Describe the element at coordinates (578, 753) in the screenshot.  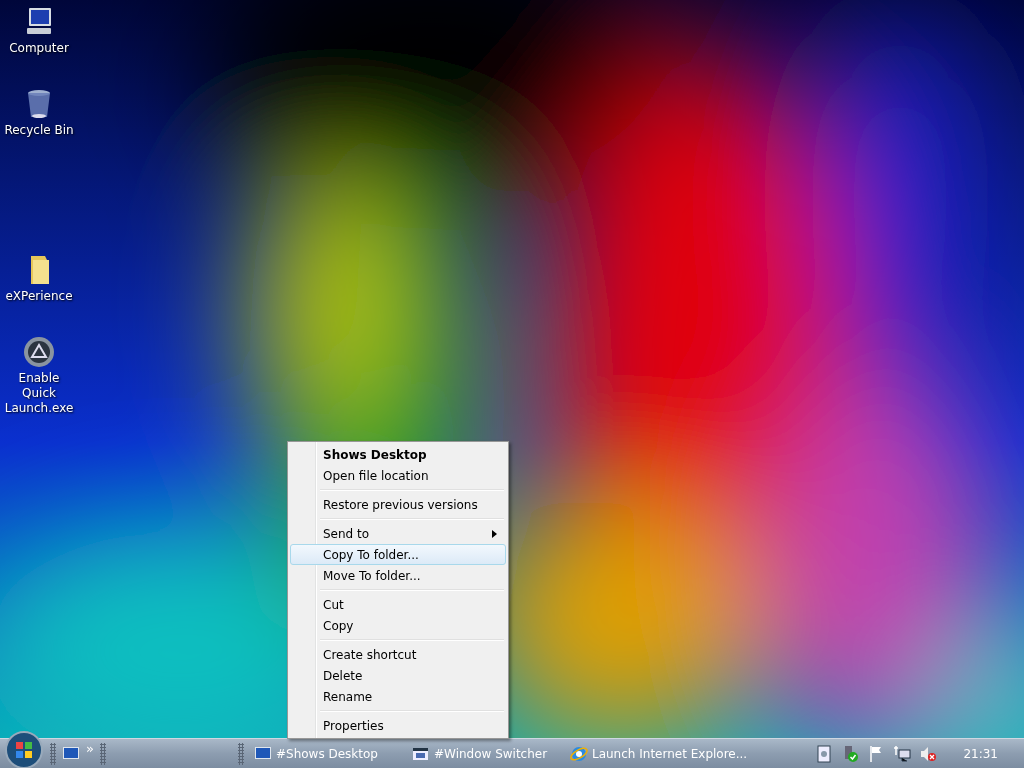
I see `browser-icon` at that location.